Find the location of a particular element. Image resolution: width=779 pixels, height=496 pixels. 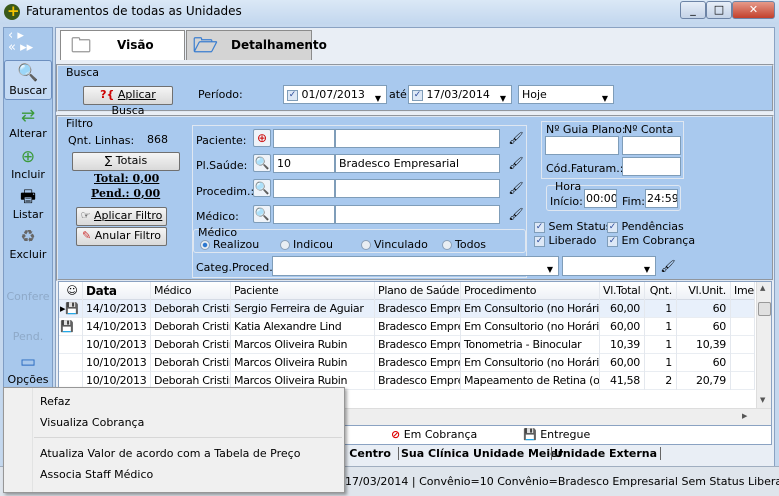

minimize-button: _ is located at coordinates (693, 10).